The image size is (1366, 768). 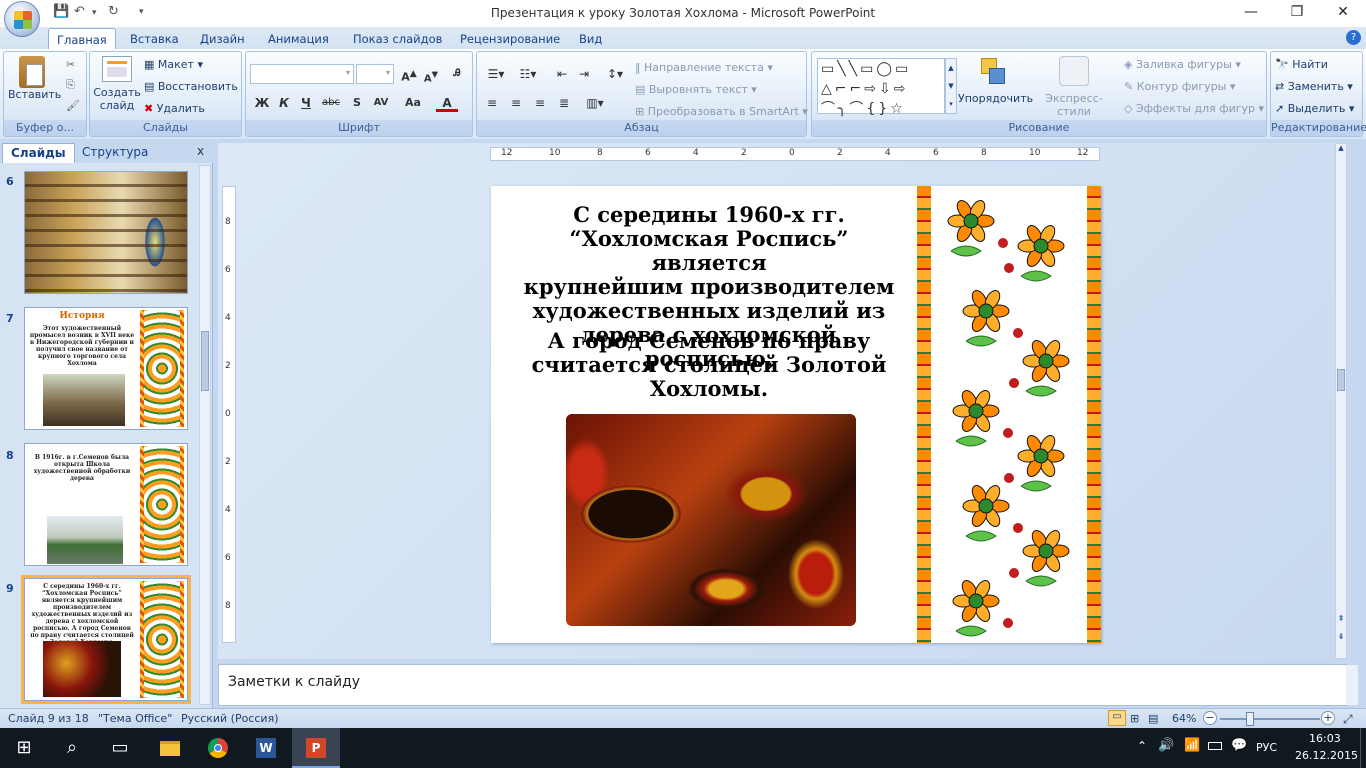 What do you see at coordinates (704, 67) in the screenshot?
I see `text-direction-button: ‖ Направление текста ▾` at bounding box center [704, 67].